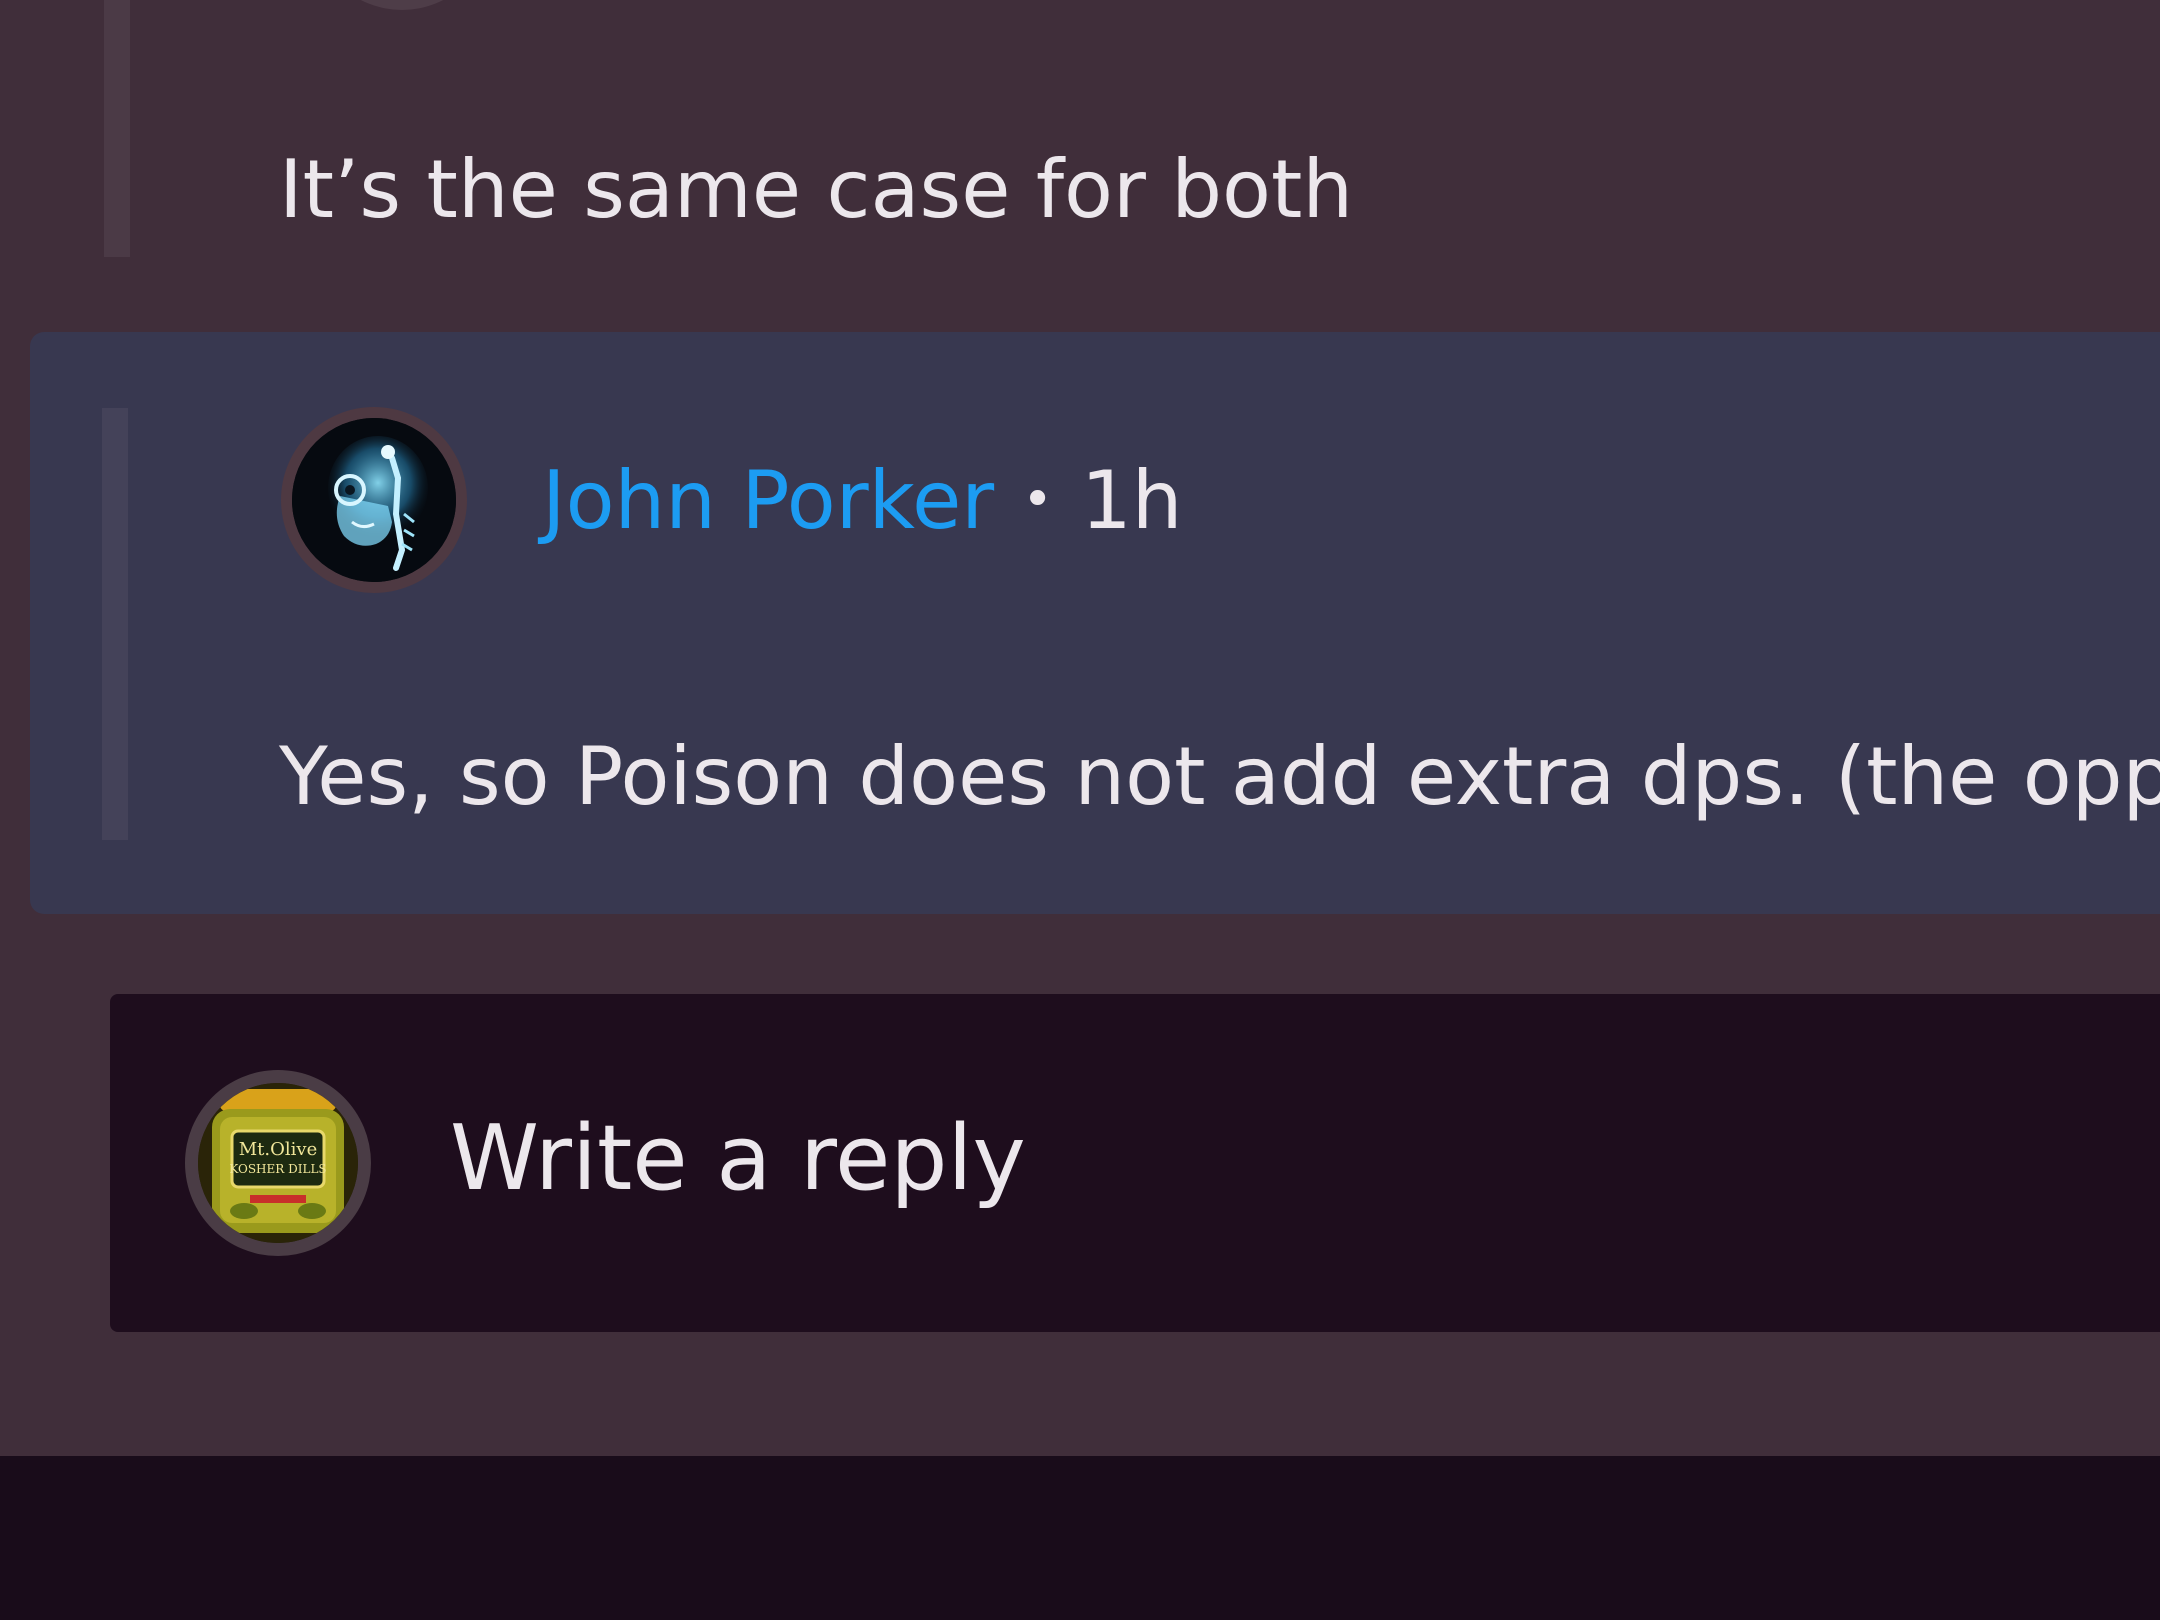  I want to click on pickle-jar-avatar-icon: Mt.Olive KOSHER DILLS, so click(278, 1163).